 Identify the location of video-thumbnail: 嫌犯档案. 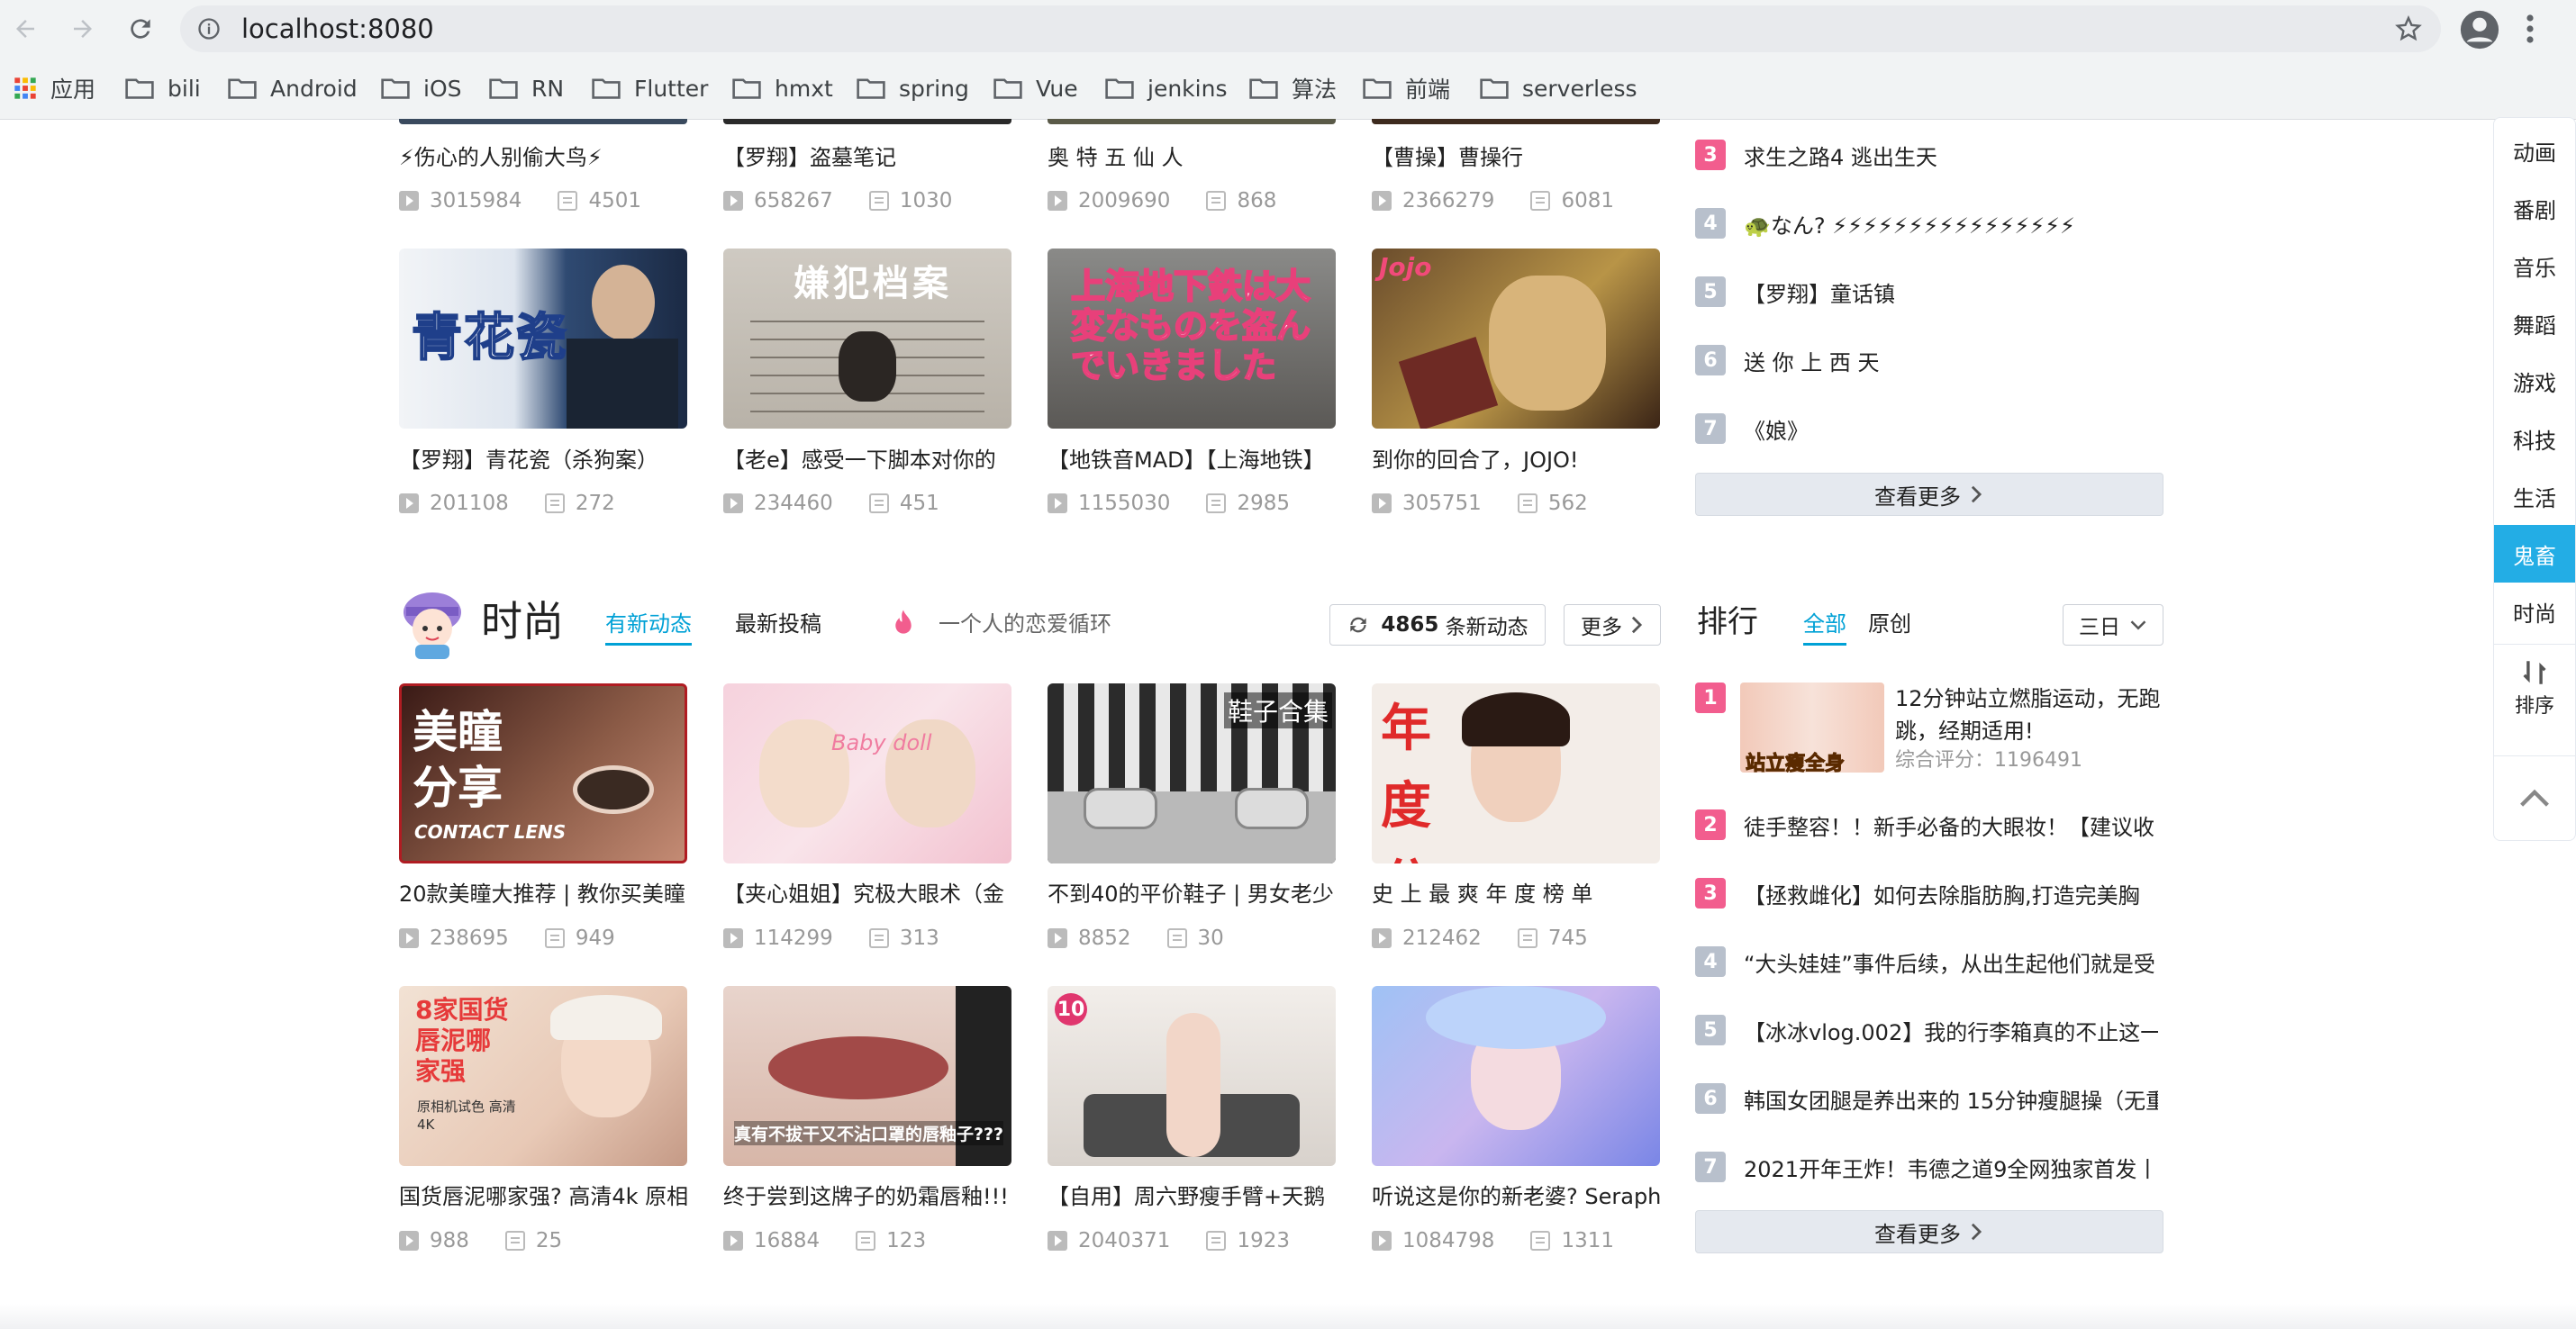
(867, 339).